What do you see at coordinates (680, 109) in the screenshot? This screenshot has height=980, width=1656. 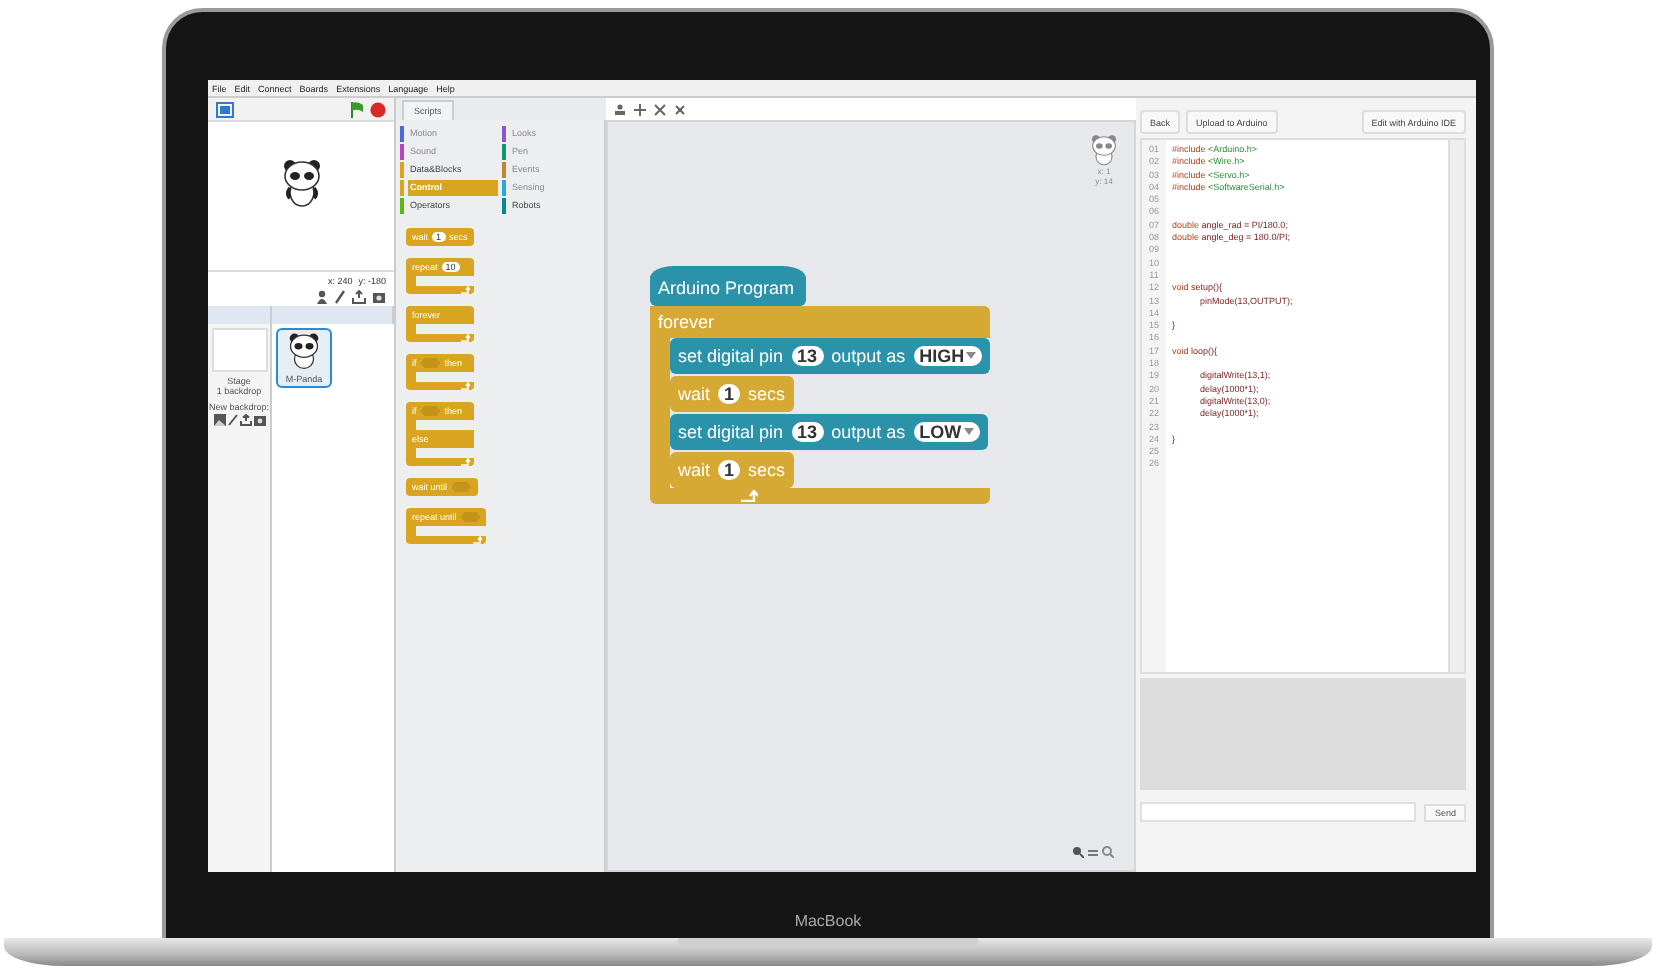 I see `shrink-icon` at bounding box center [680, 109].